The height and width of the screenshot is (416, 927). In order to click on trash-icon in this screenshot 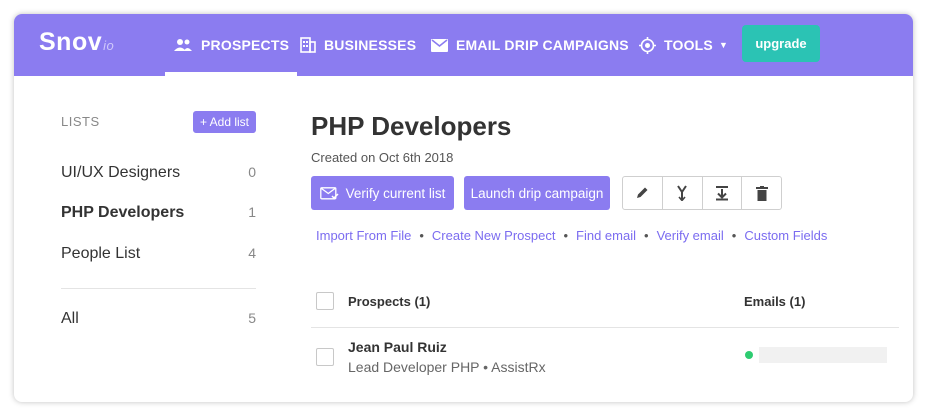, I will do `click(761, 193)`.